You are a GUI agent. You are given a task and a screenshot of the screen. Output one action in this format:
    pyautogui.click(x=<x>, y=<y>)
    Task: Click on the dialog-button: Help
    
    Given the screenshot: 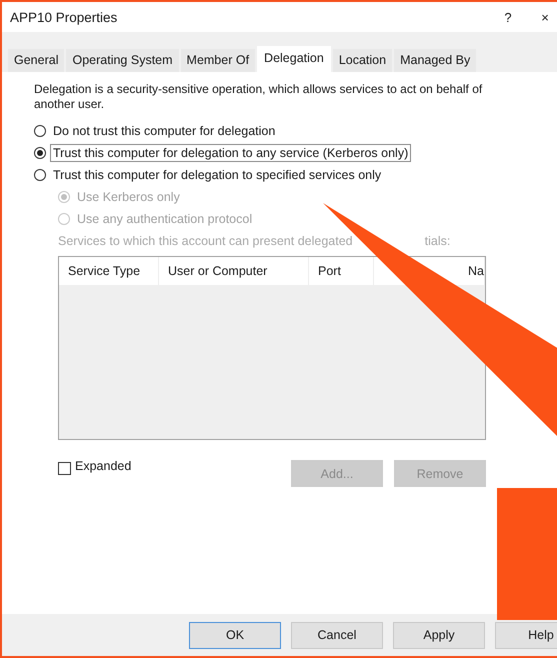 What is the action you would take?
    pyautogui.click(x=526, y=635)
    